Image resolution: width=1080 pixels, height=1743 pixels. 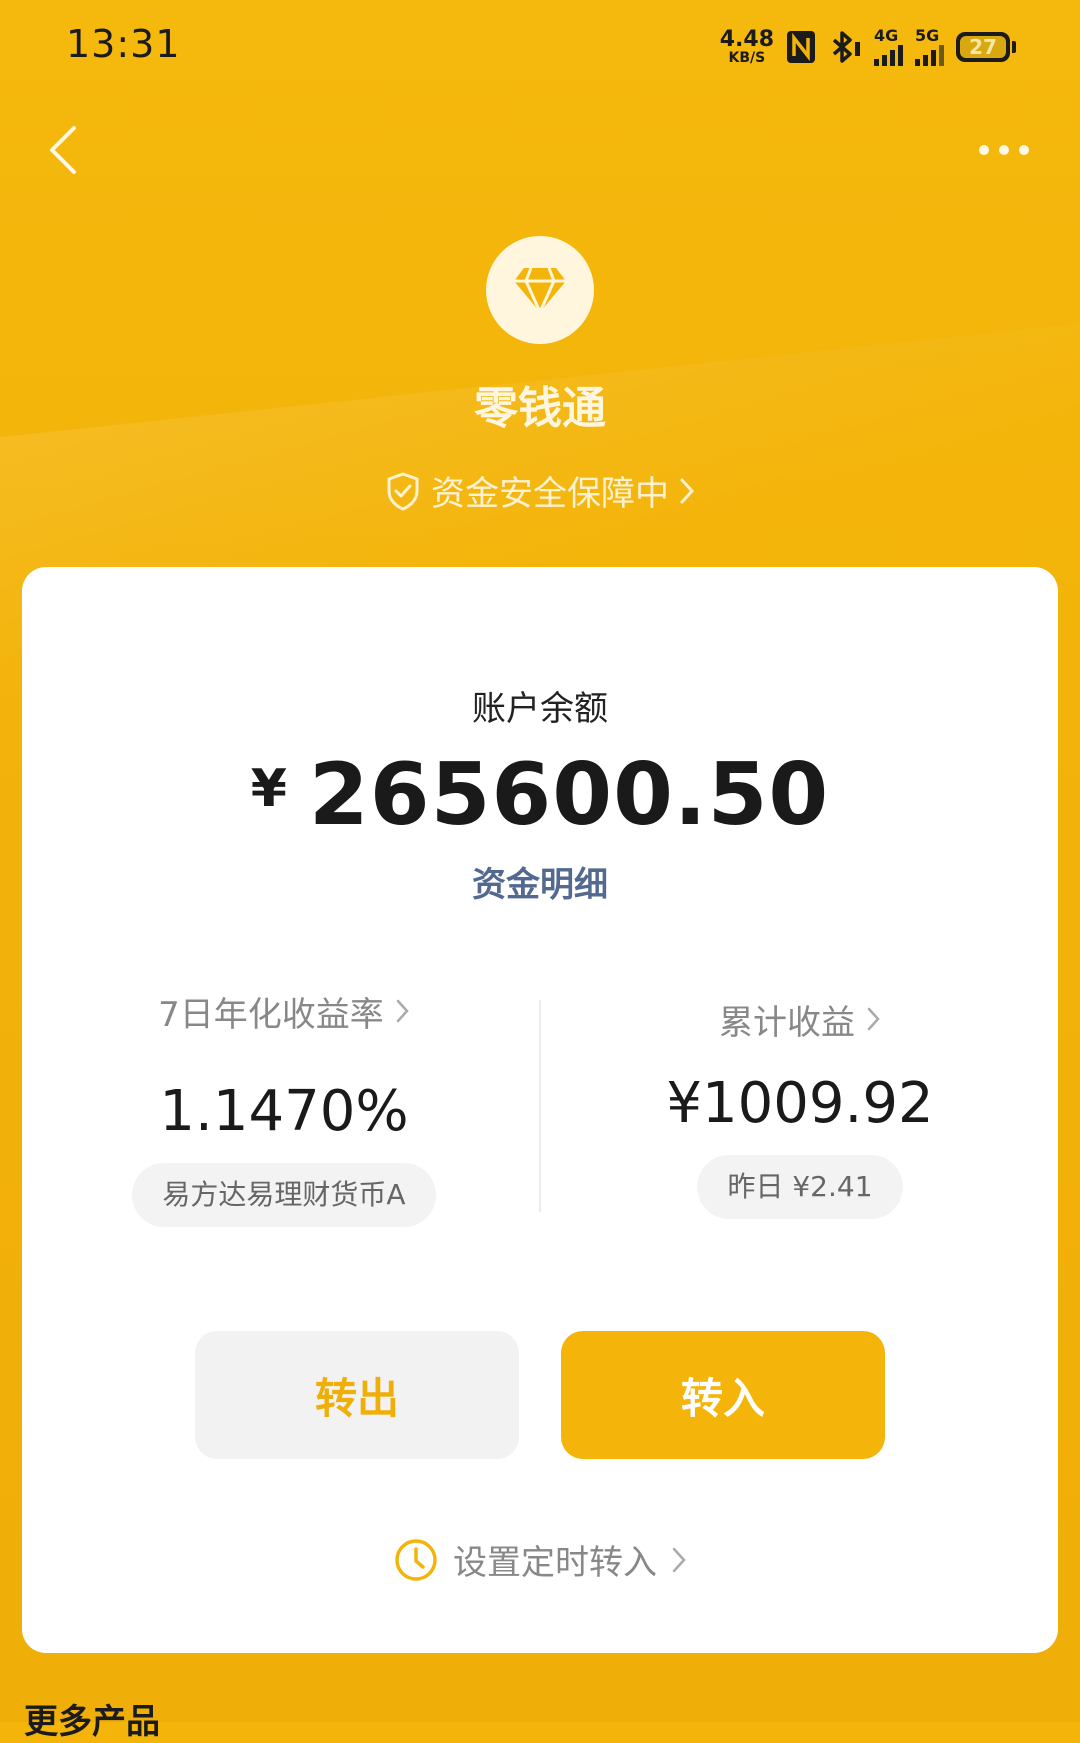 What do you see at coordinates (271, 1014) in the screenshot?
I see `yield-title: 7日年化收益率` at bounding box center [271, 1014].